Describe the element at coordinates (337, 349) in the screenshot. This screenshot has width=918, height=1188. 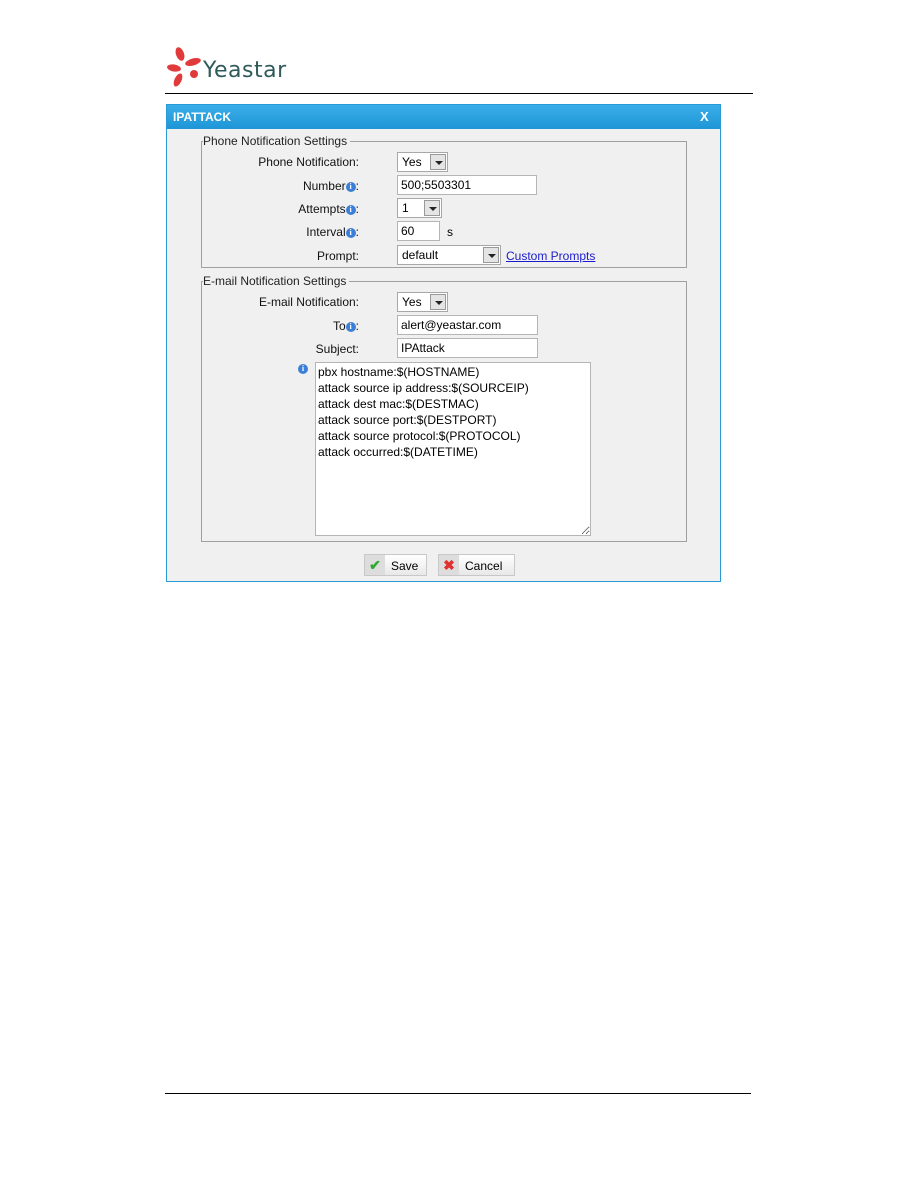
I see `subject-label: Subject:` at that location.